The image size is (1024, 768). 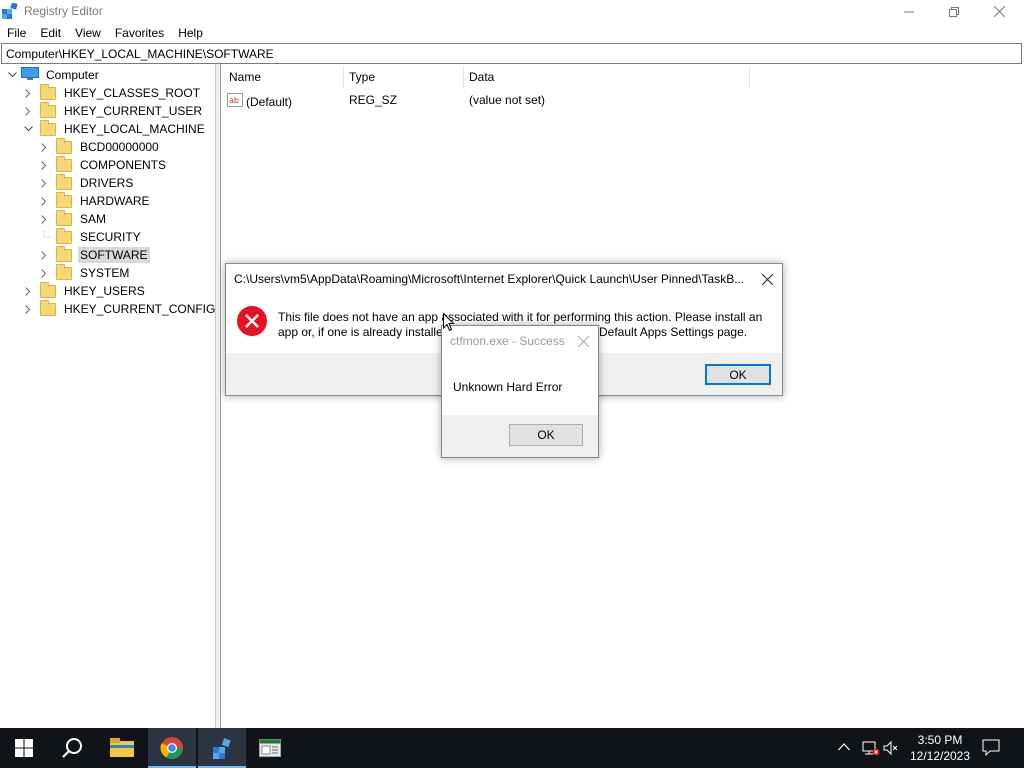 I want to click on tree-label: BCD00000000, so click(x=119, y=147).